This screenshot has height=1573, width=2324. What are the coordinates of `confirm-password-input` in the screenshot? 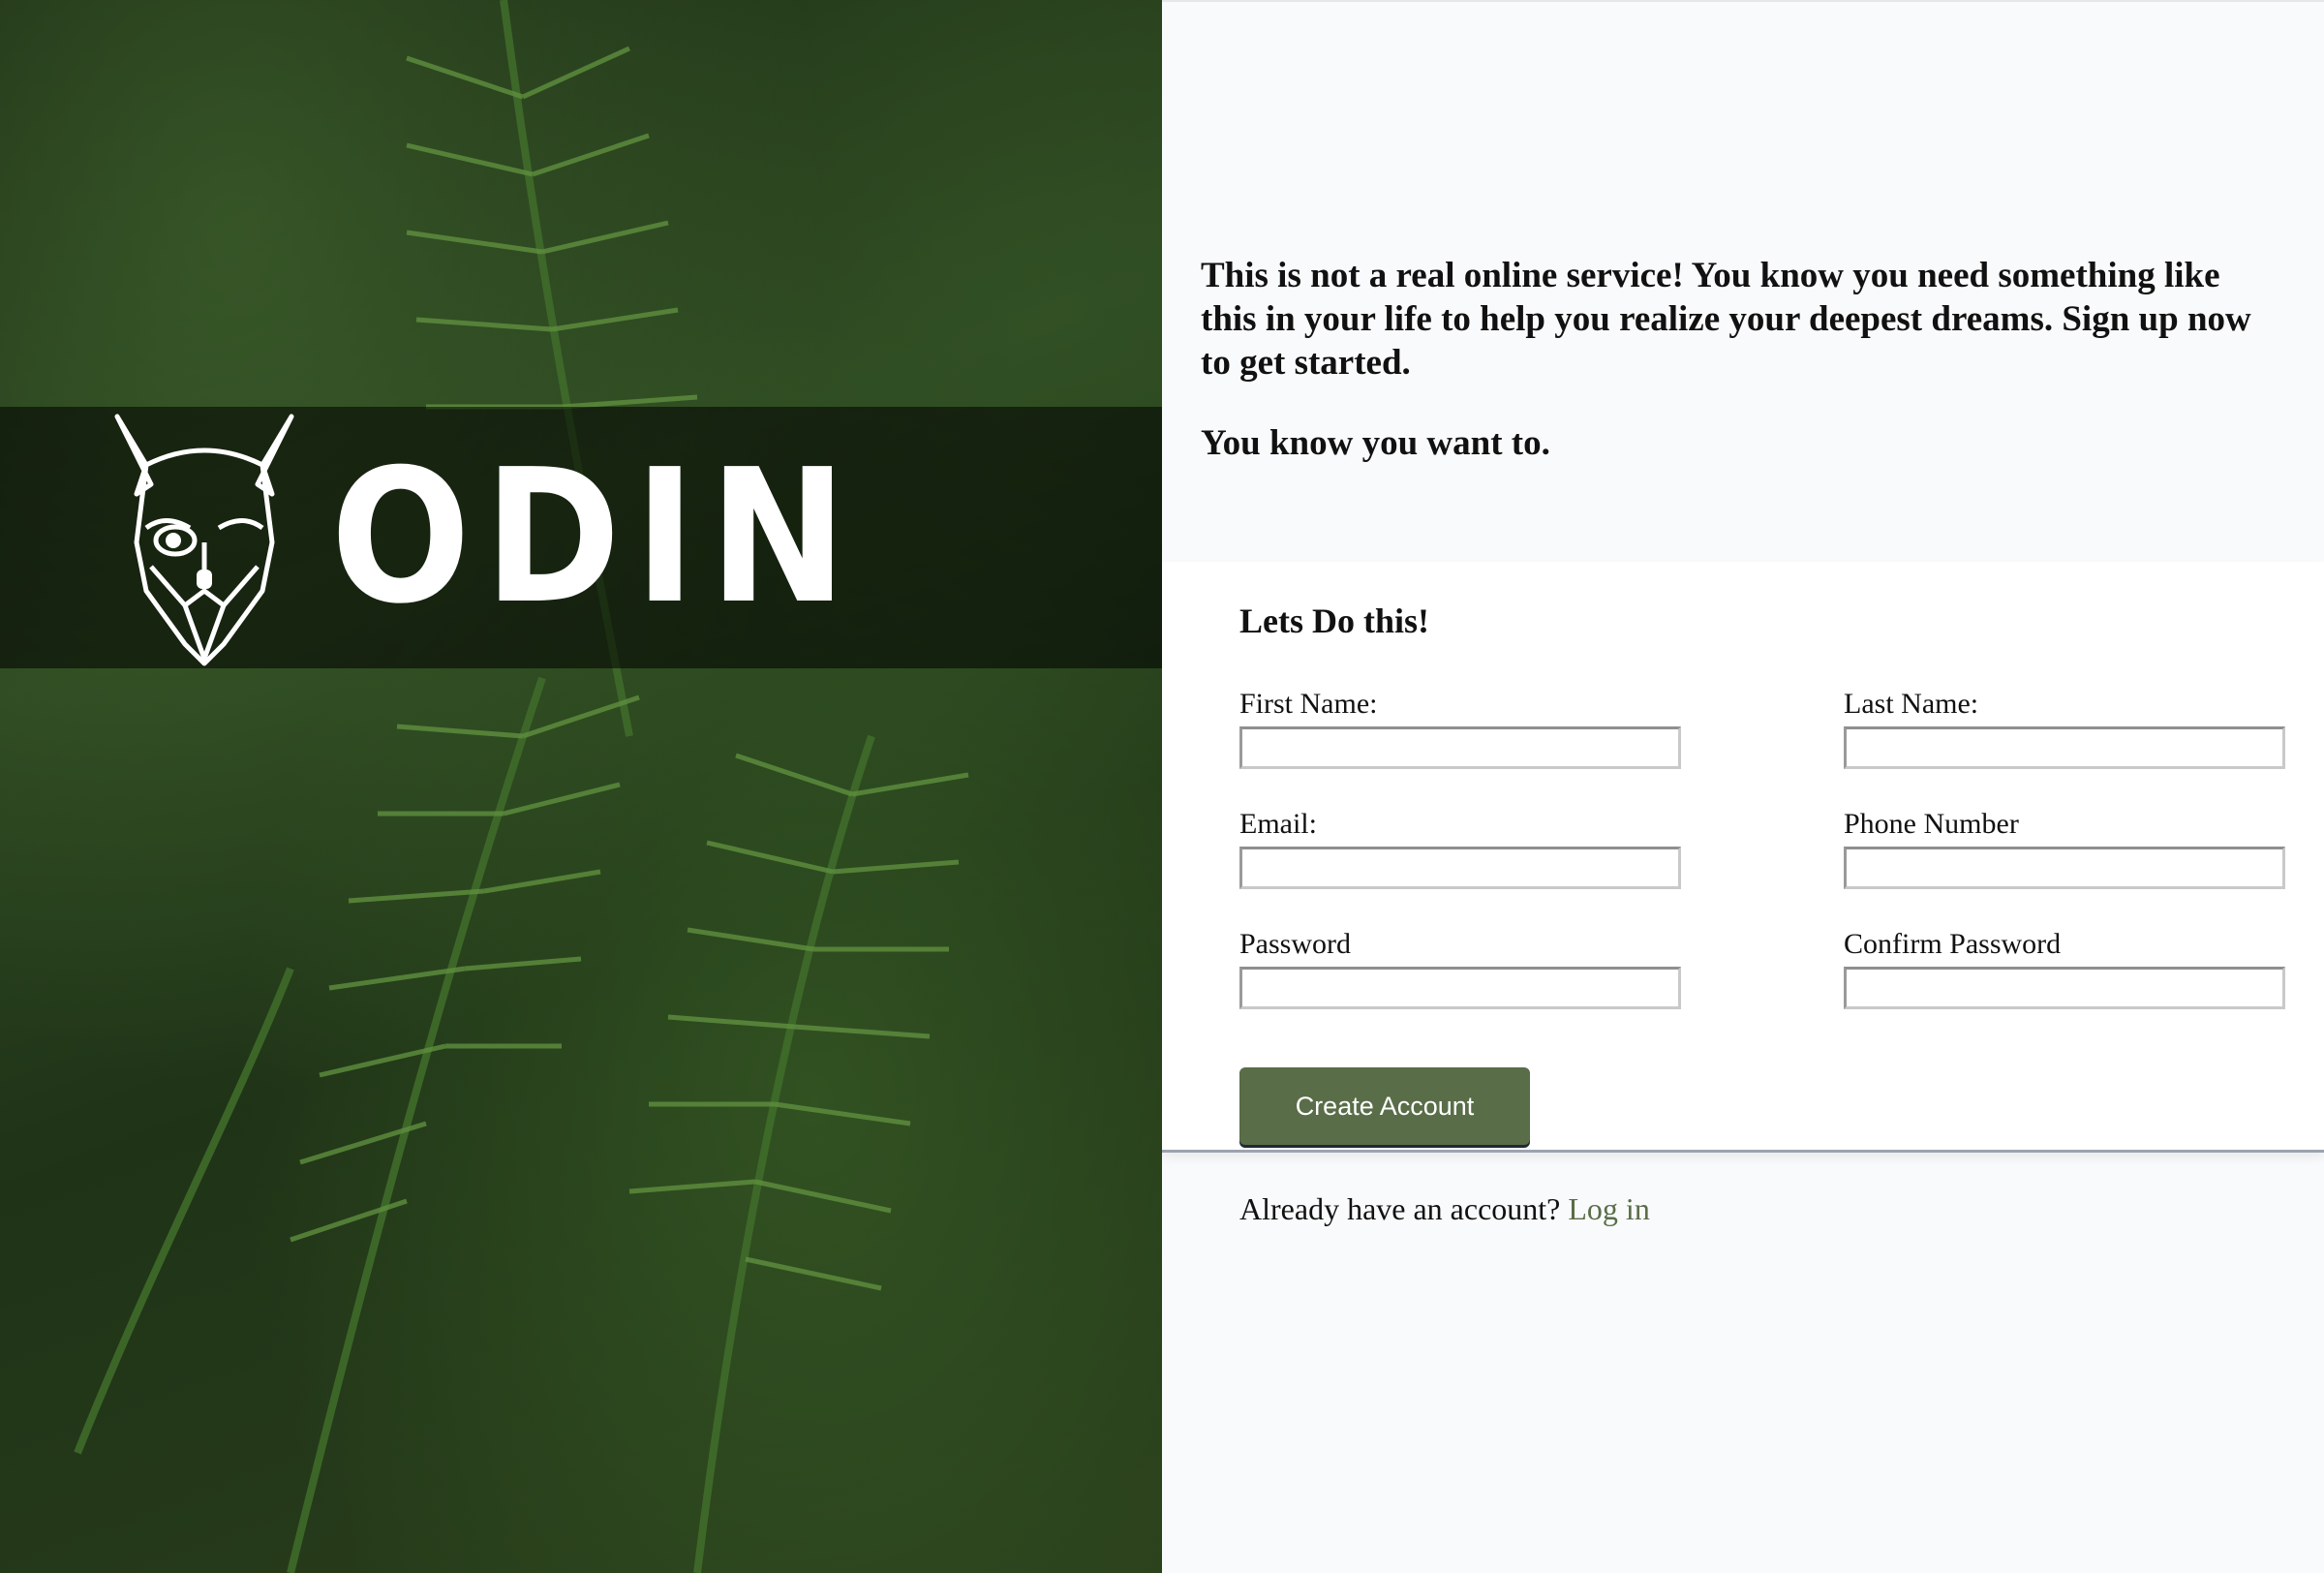 It's located at (2065, 988).